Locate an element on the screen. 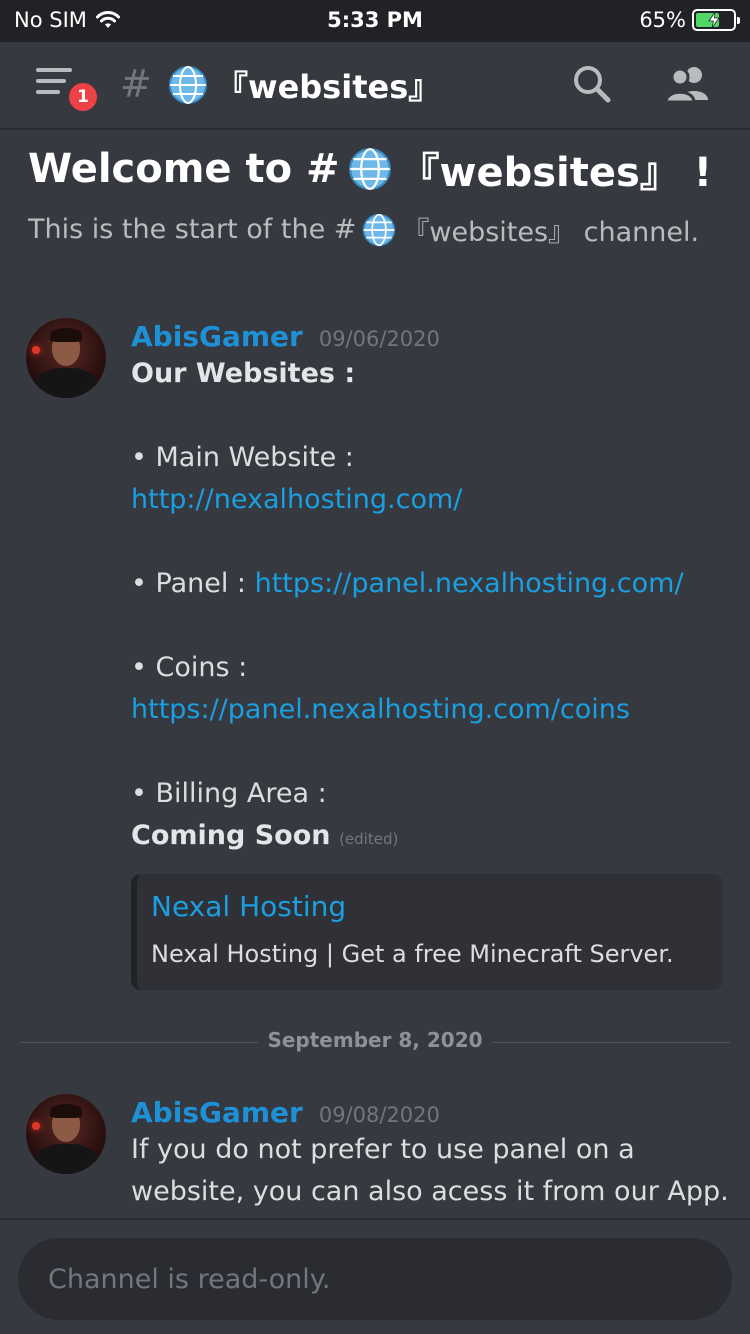  status-bar: No SIM 5:33 PM 65% is located at coordinates (375, 21).